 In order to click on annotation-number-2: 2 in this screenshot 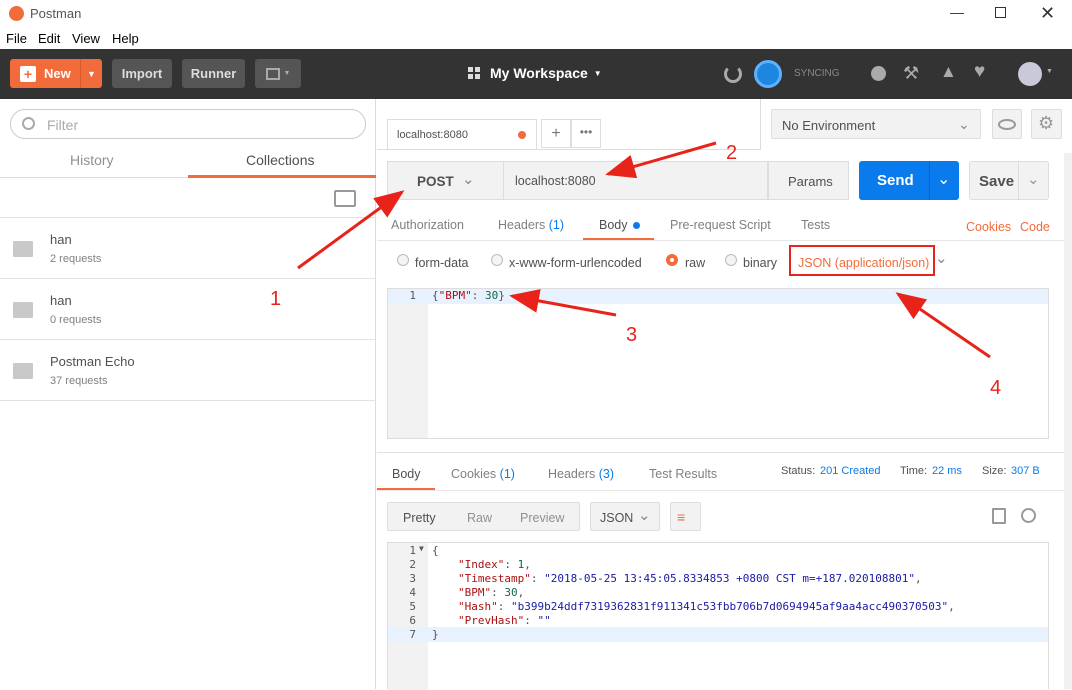, I will do `click(732, 153)`.